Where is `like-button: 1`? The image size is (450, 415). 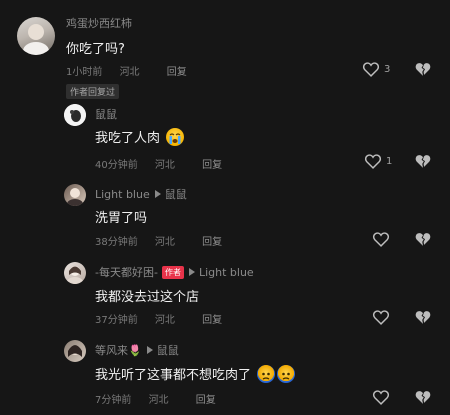
like-button: 1 is located at coordinates (378, 161).